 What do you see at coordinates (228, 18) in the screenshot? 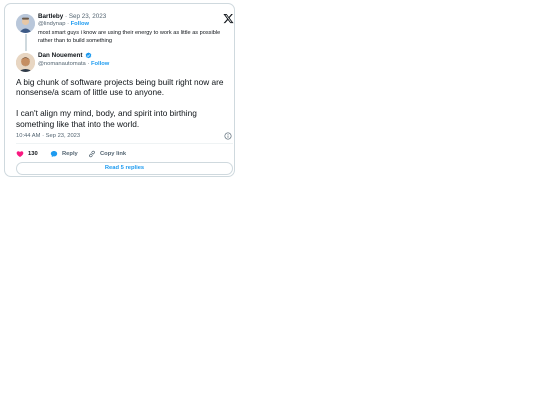
I see `x-logo-icon` at bounding box center [228, 18].